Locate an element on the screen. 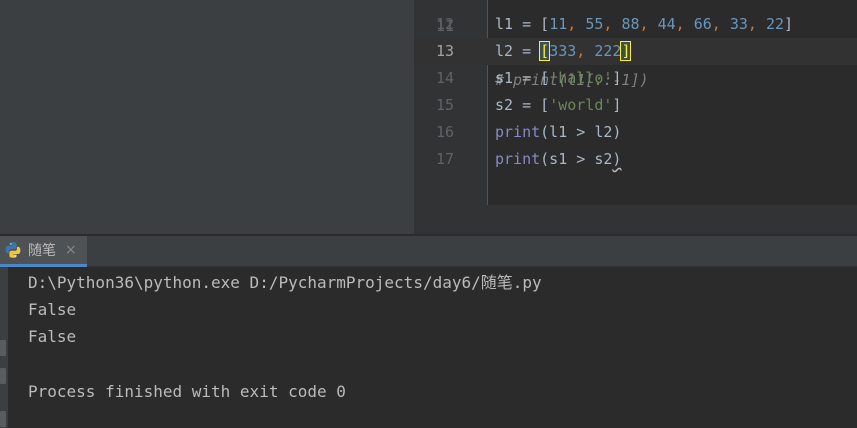 This screenshot has height=428, width=857. code-line: 16 print(l1 > l2) is located at coordinates (635, 132).